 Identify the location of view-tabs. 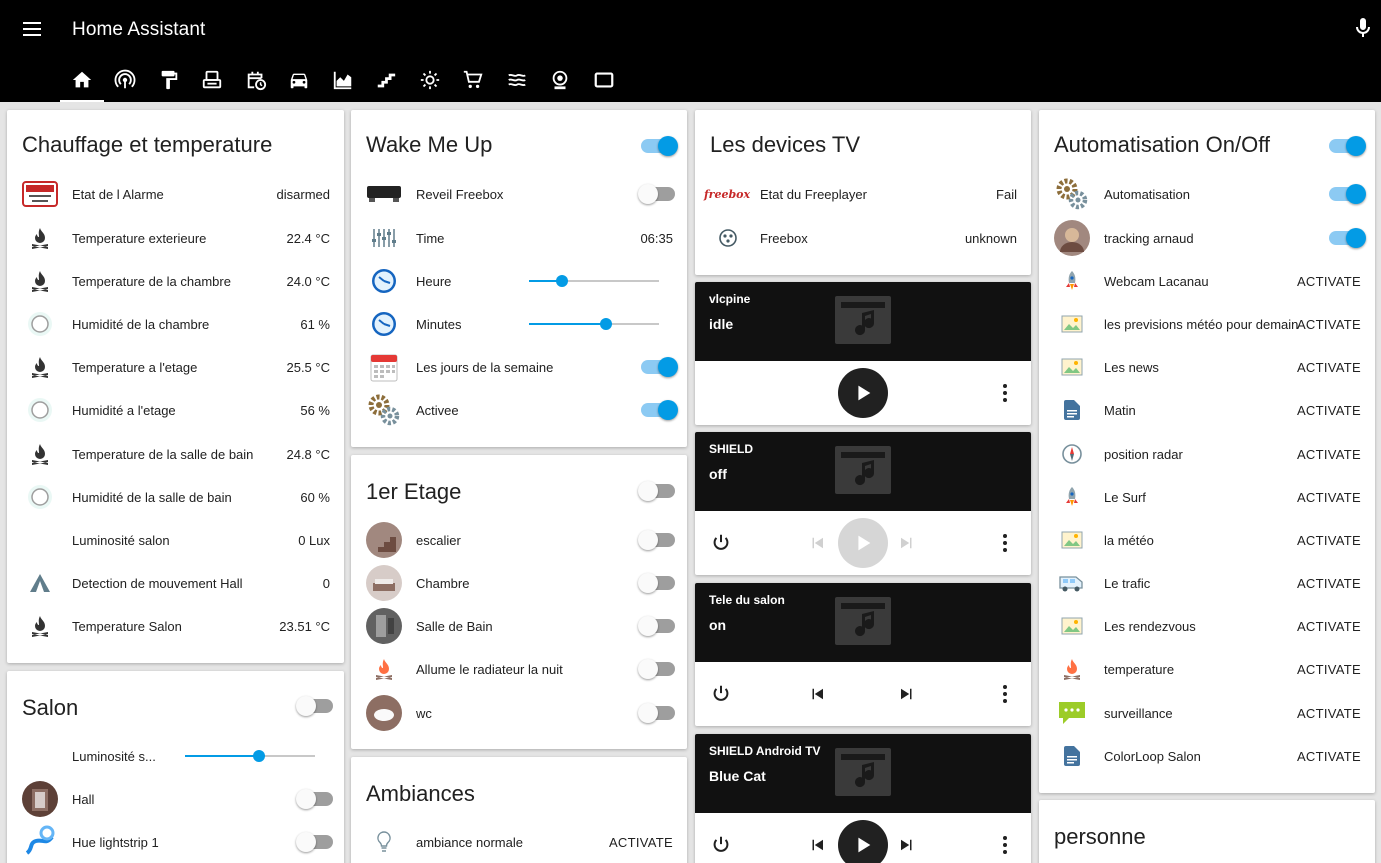
(343, 80).